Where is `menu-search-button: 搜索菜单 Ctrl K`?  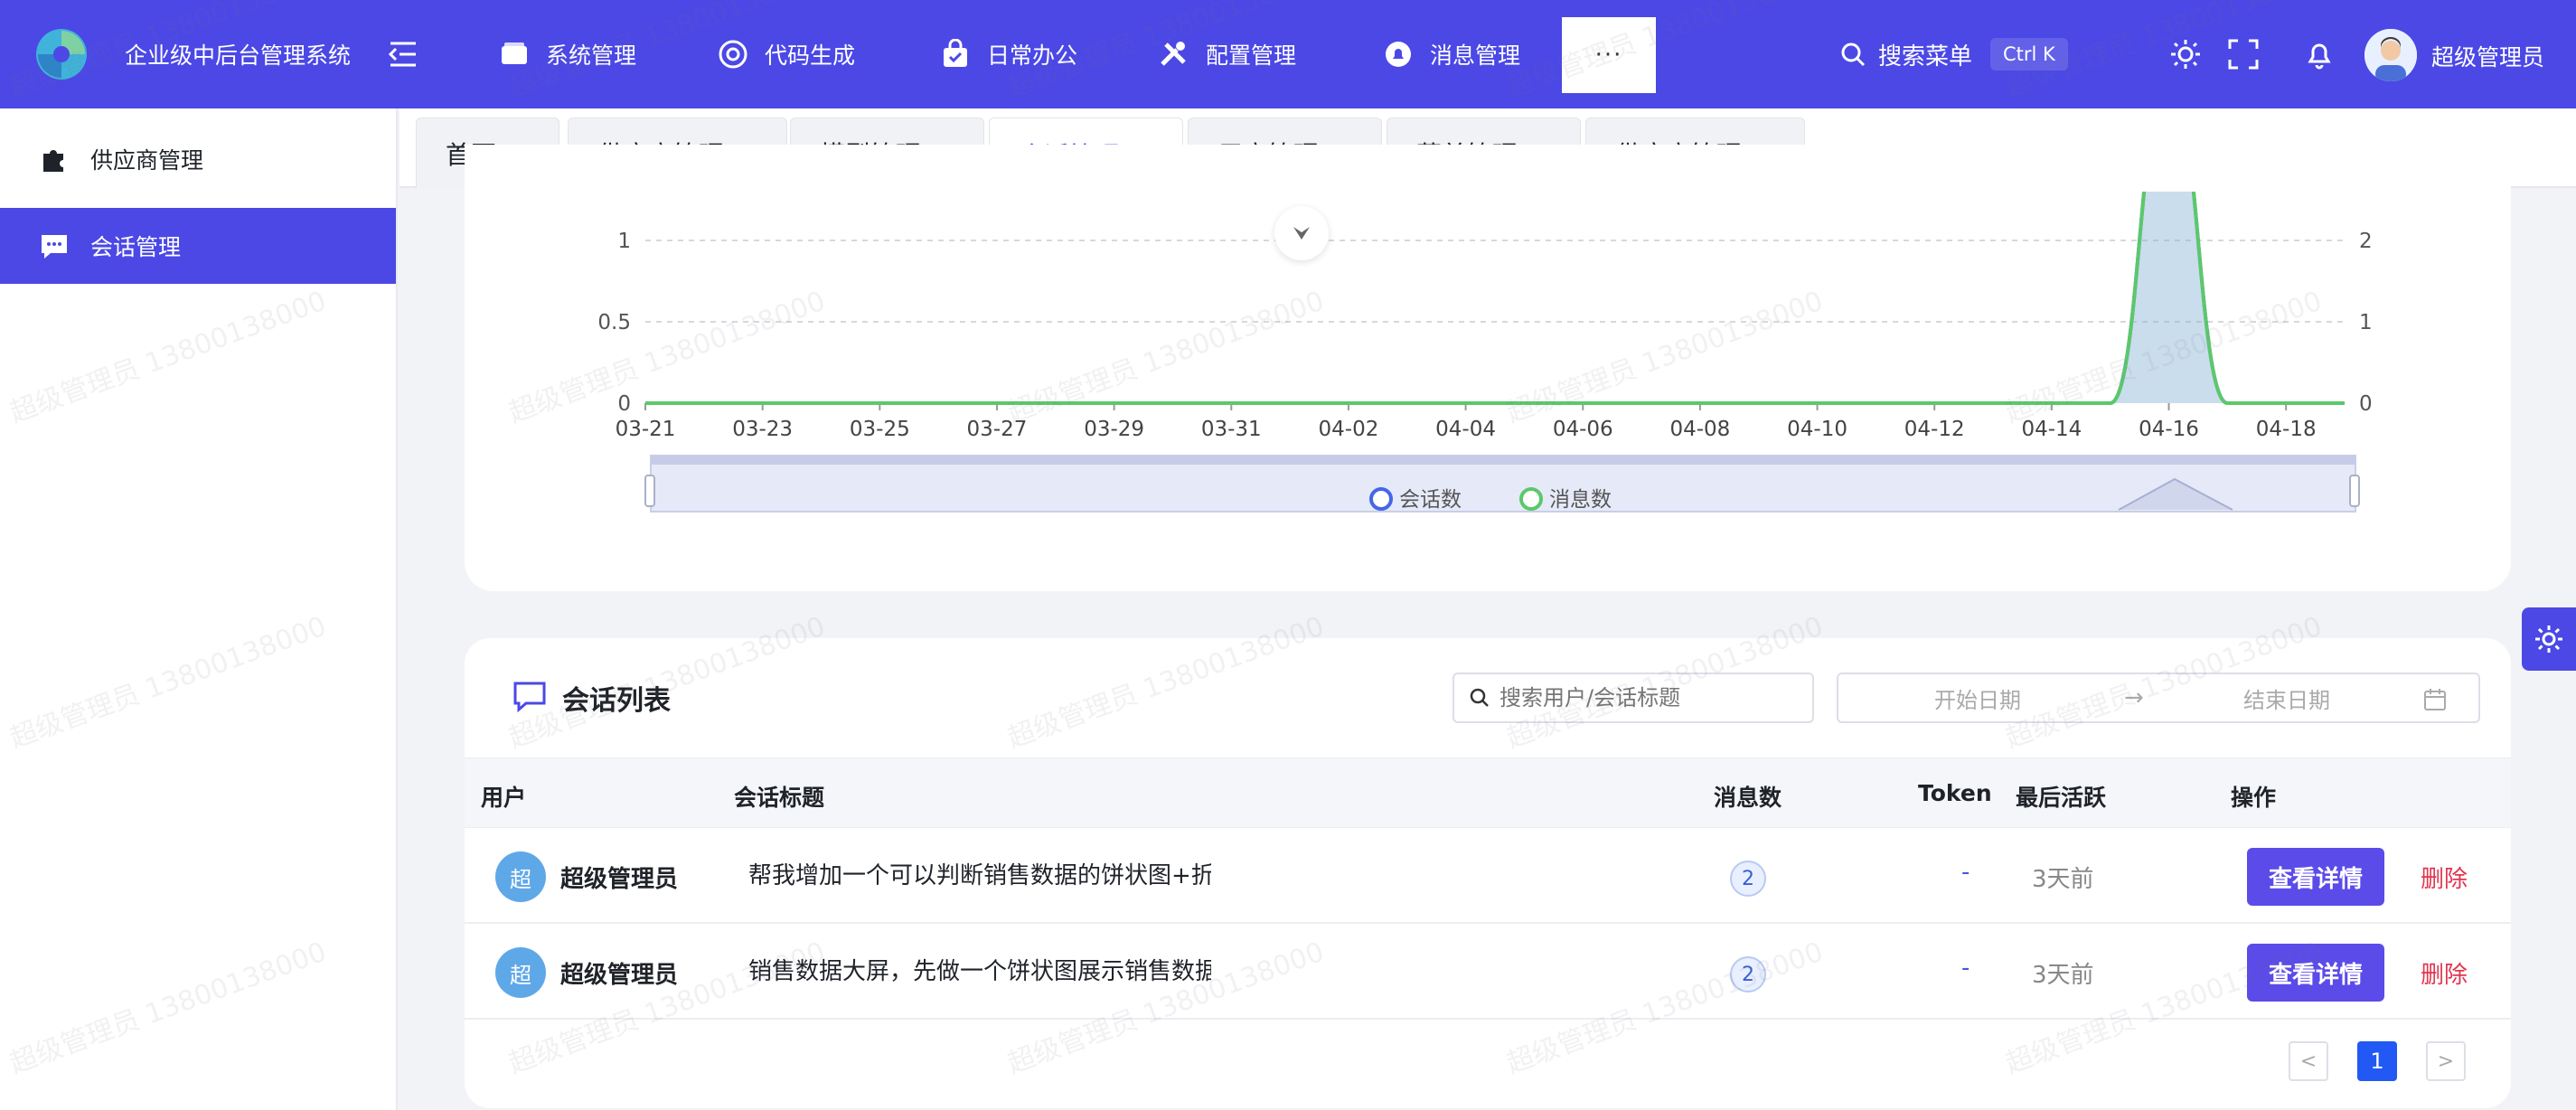
menu-search-button: 搜索菜单 Ctrl K is located at coordinates (1956, 54).